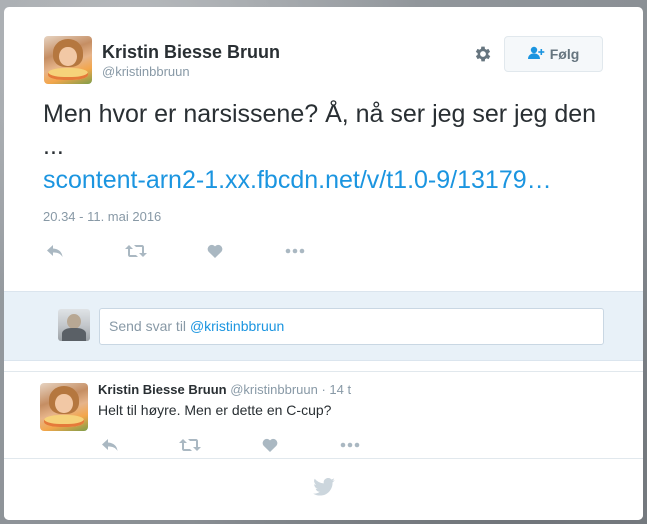  Describe the element at coordinates (149, 326) in the screenshot. I see `reply-placeholder: Send svar til` at that location.